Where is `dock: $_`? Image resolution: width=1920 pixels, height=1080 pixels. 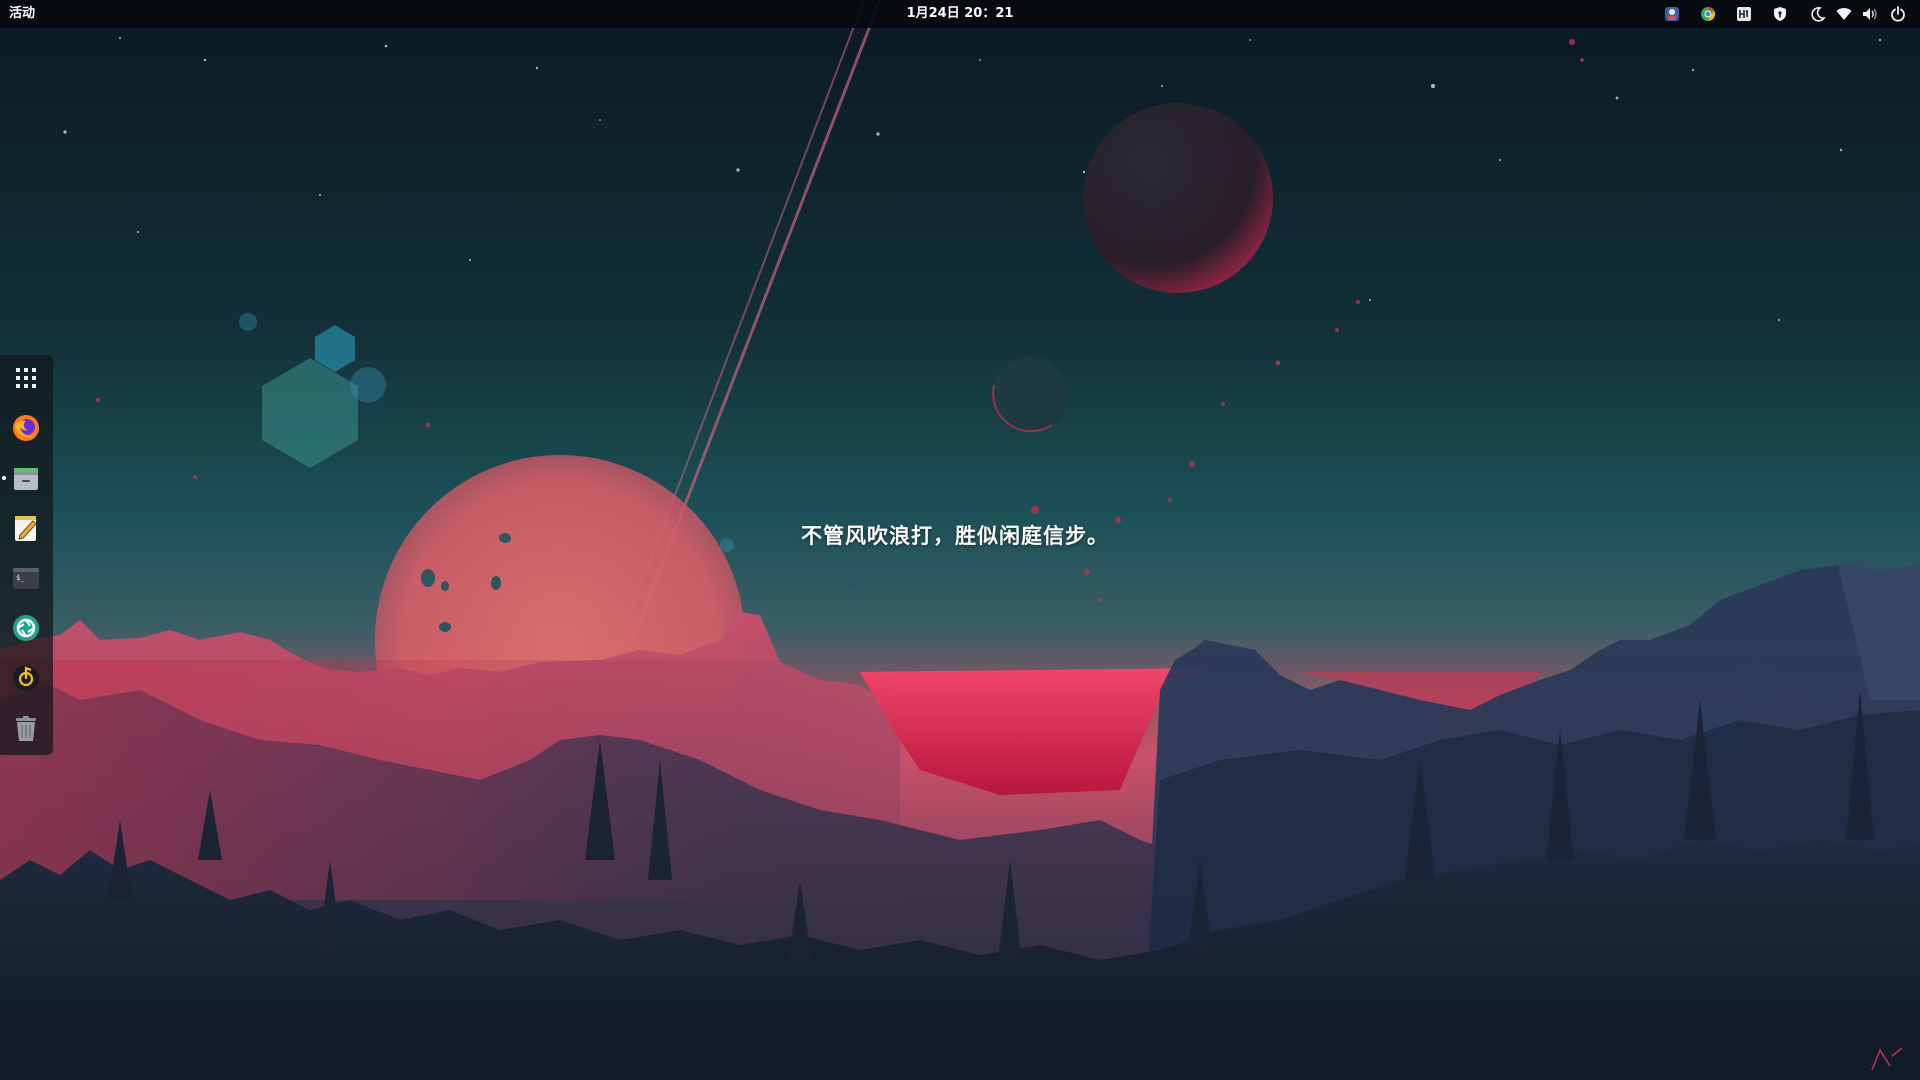
dock: $_ is located at coordinates (26, 555).